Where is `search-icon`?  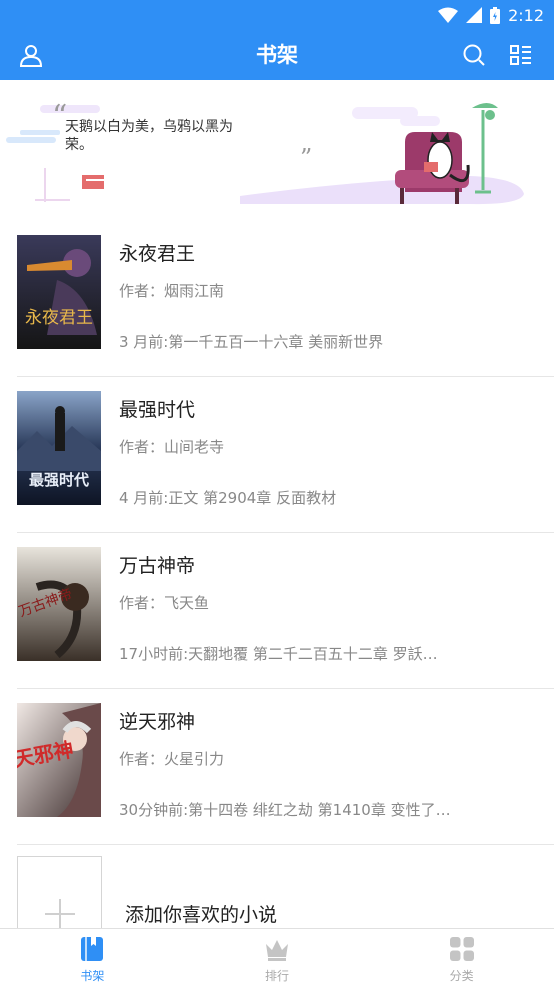
search-icon is located at coordinates (474, 55).